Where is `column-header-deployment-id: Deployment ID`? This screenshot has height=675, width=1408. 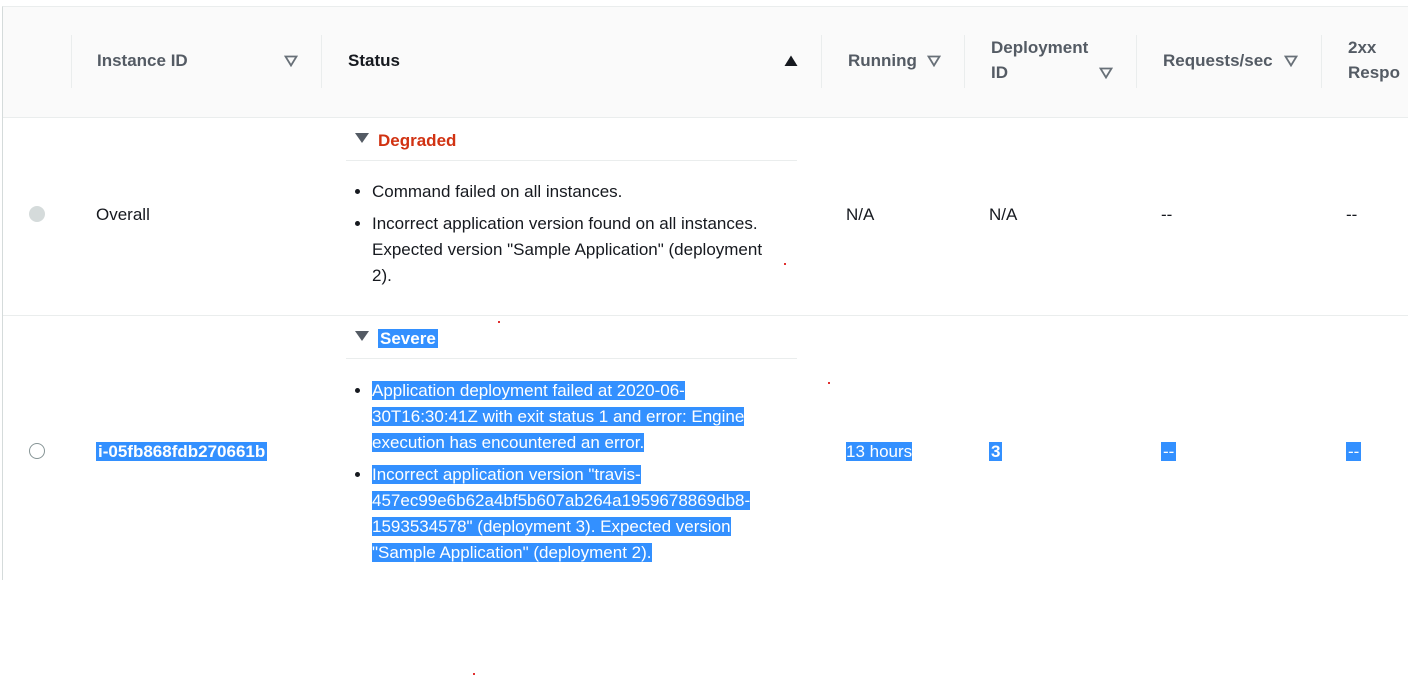 column-header-deployment-id: Deployment ID is located at coordinates (1039, 60).